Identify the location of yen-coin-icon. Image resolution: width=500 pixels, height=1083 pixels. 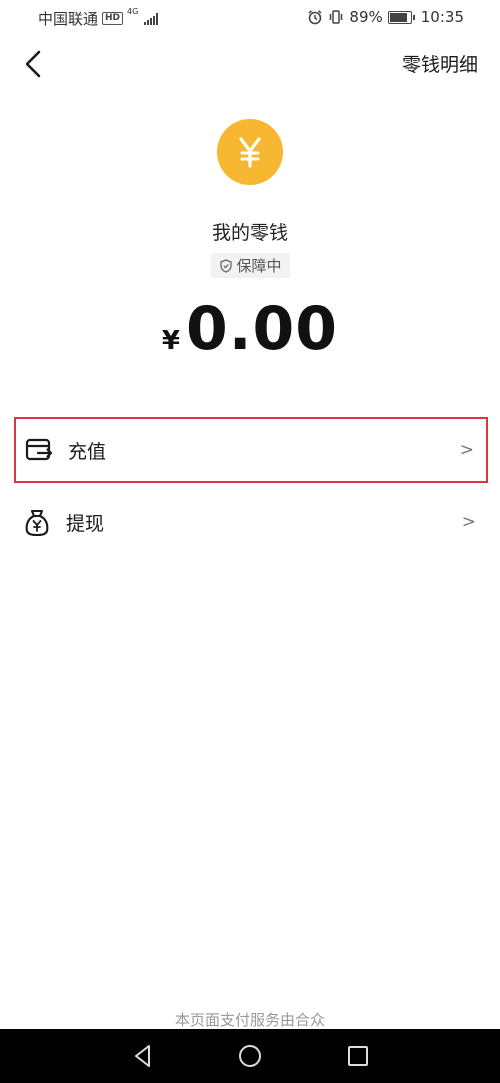
(250, 152).